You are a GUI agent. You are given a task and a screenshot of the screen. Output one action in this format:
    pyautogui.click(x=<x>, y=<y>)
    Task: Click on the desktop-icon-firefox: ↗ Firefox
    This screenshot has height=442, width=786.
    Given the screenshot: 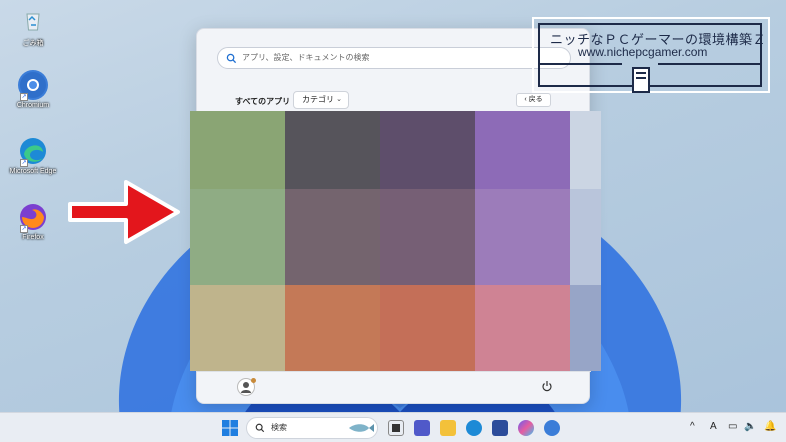 What is the action you would take?
    pyautogui.click(x=33, y=221)
    